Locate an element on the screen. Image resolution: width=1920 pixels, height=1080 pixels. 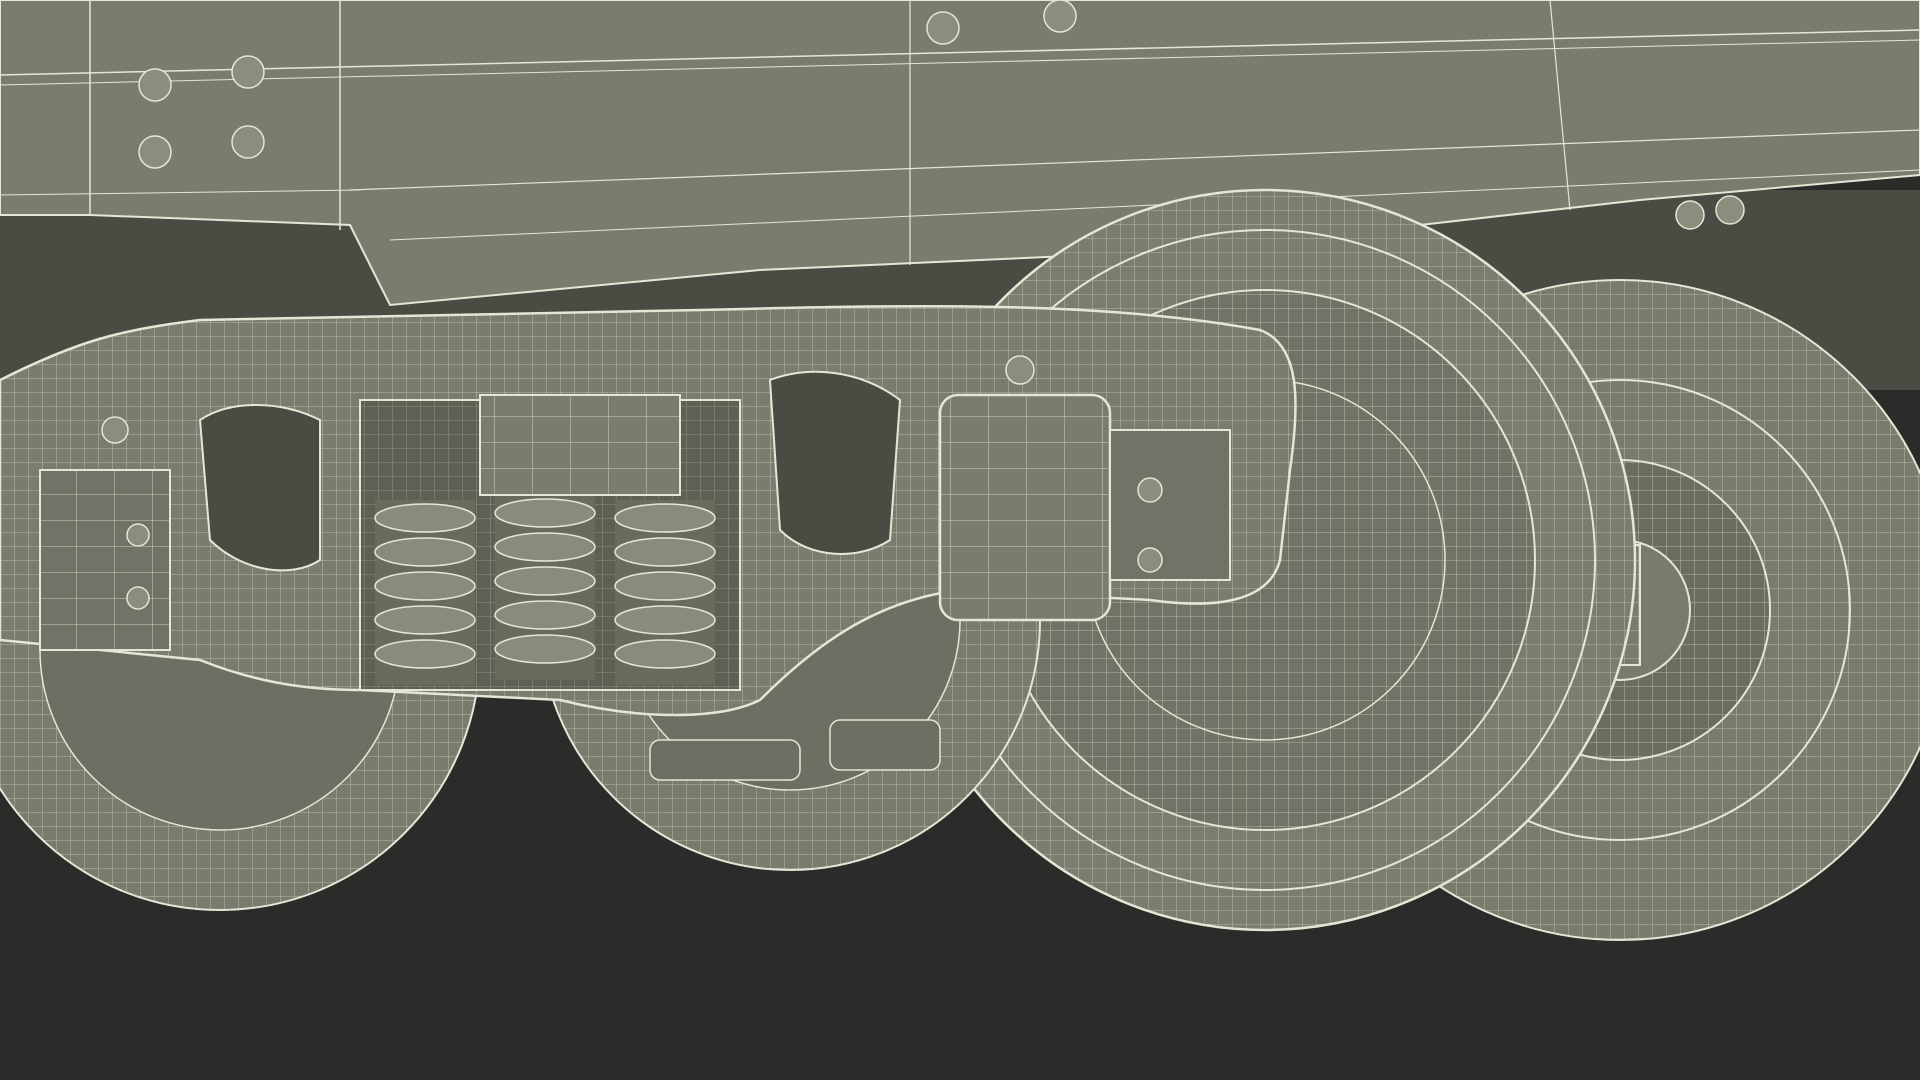
coil-springs is located at coordinates (545, 590).